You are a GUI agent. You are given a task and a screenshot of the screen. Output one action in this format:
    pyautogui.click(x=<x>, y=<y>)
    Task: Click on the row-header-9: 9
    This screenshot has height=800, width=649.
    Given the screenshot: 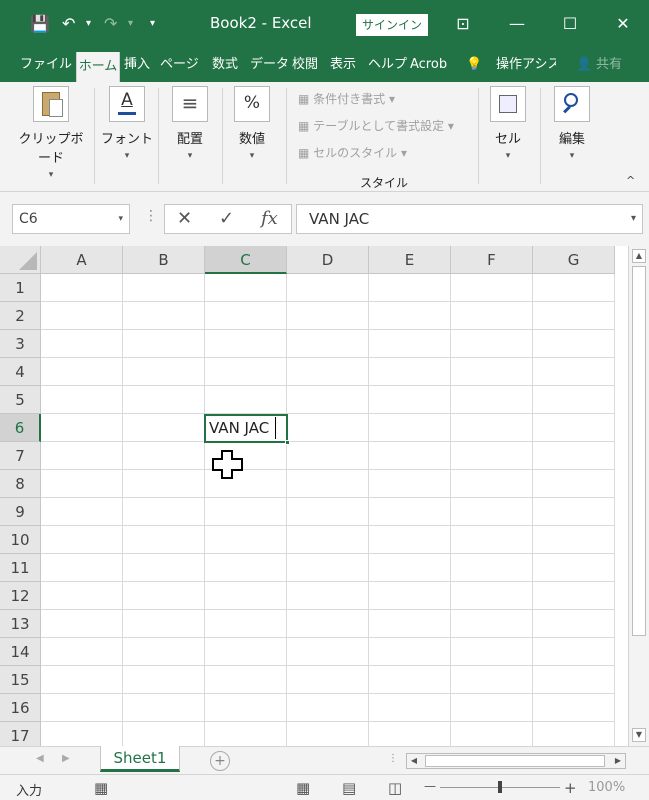 What is the action you would take?
    pyautogui.click(x=20, y=512)
    